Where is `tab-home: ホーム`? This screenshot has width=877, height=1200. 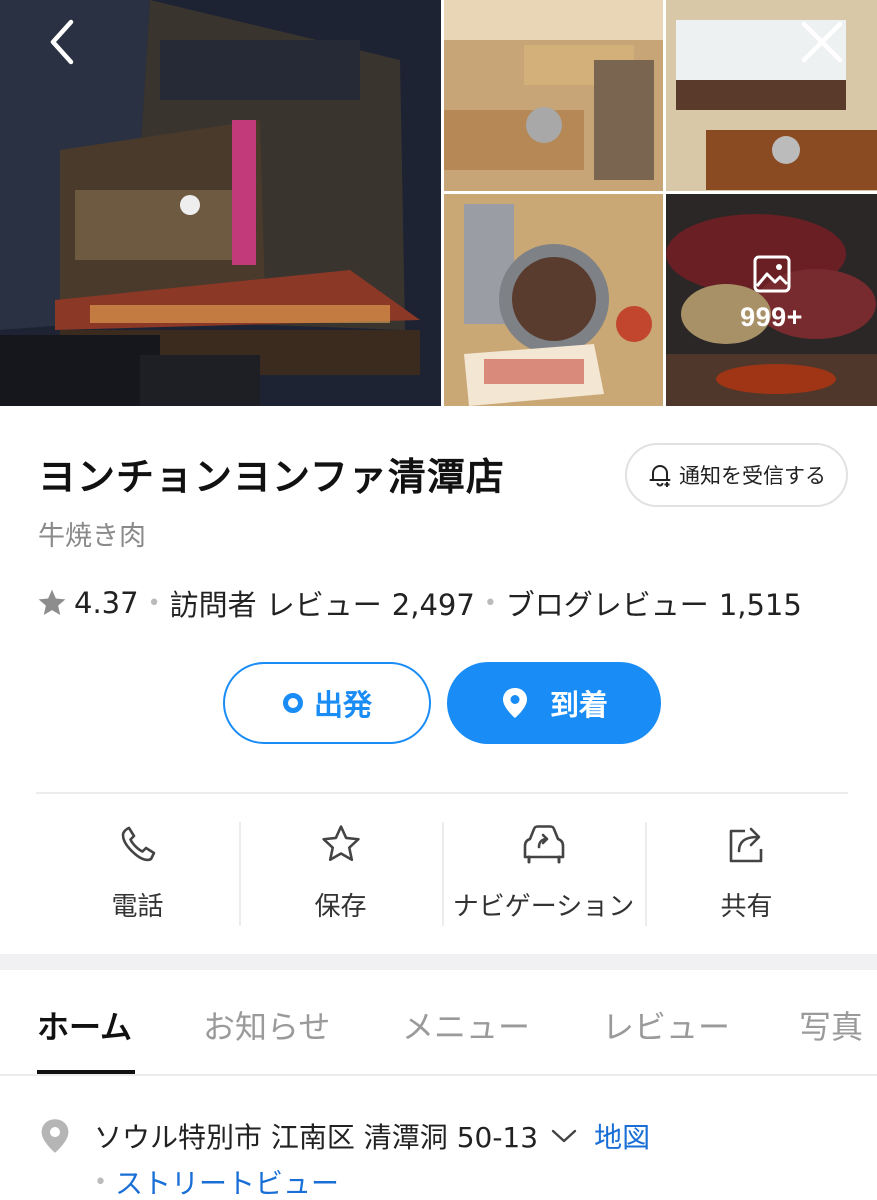 tab-home: ホーム is located at coordinates (84, 1025).